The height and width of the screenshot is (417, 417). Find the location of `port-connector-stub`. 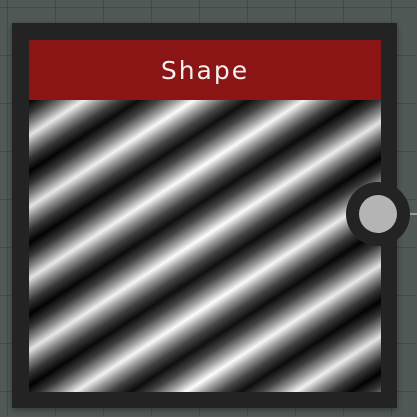

port-connector-stub is located at coordinates (413, 214).